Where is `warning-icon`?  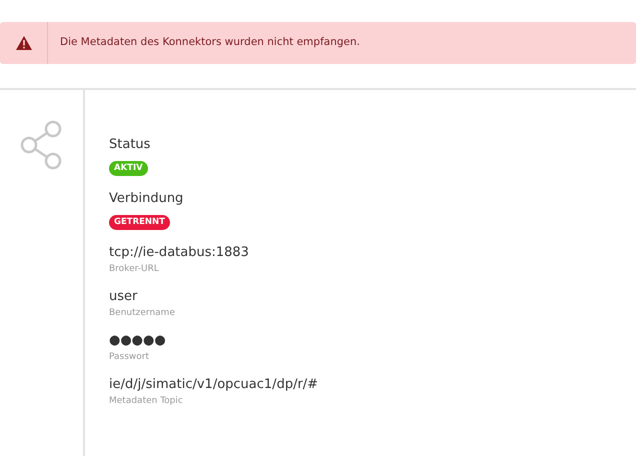
warning-icon is located at coordinates (24, 43).